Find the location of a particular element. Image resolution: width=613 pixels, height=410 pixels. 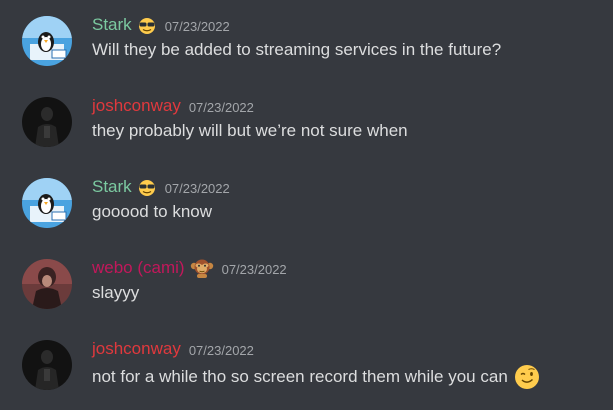

message-text: gooood to know is located at coordinates (152, 212).